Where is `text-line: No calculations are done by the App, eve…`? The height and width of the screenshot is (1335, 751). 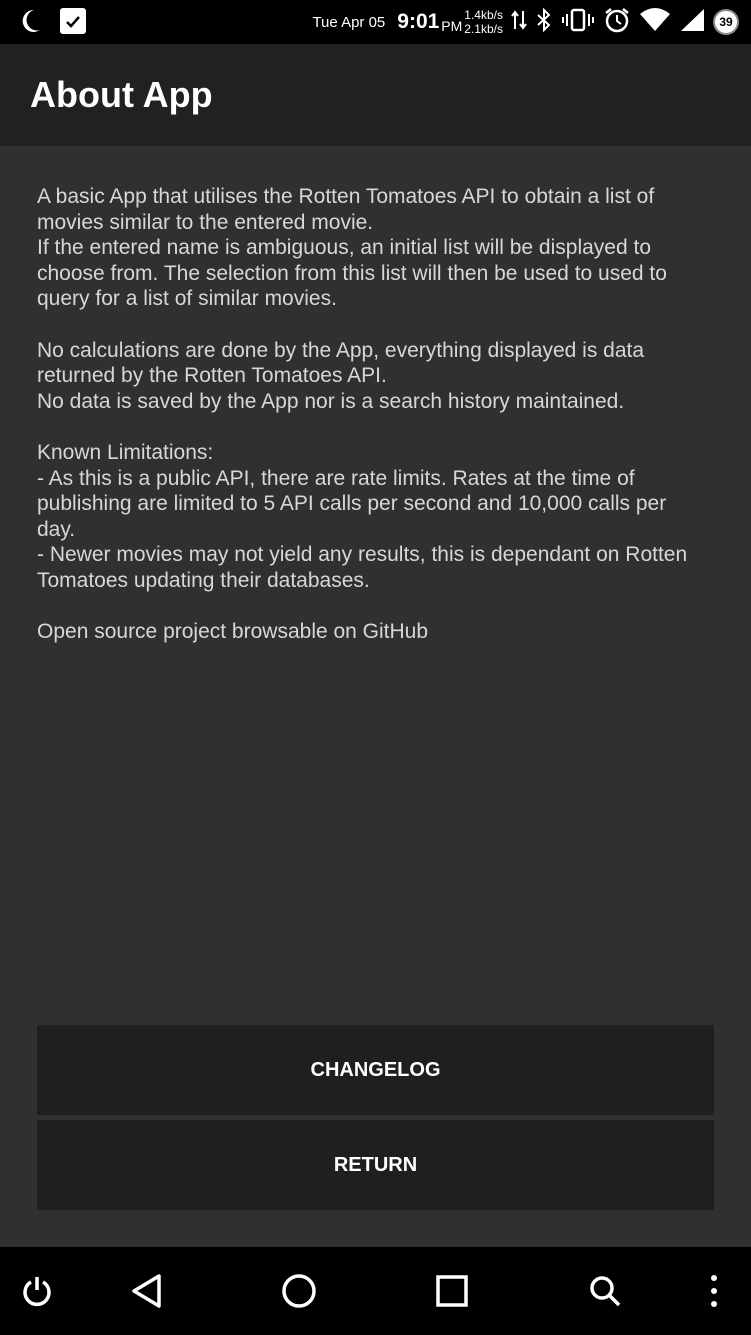
text-line: No calculations are done by the App, eve… is located at coordinates (341, 350).